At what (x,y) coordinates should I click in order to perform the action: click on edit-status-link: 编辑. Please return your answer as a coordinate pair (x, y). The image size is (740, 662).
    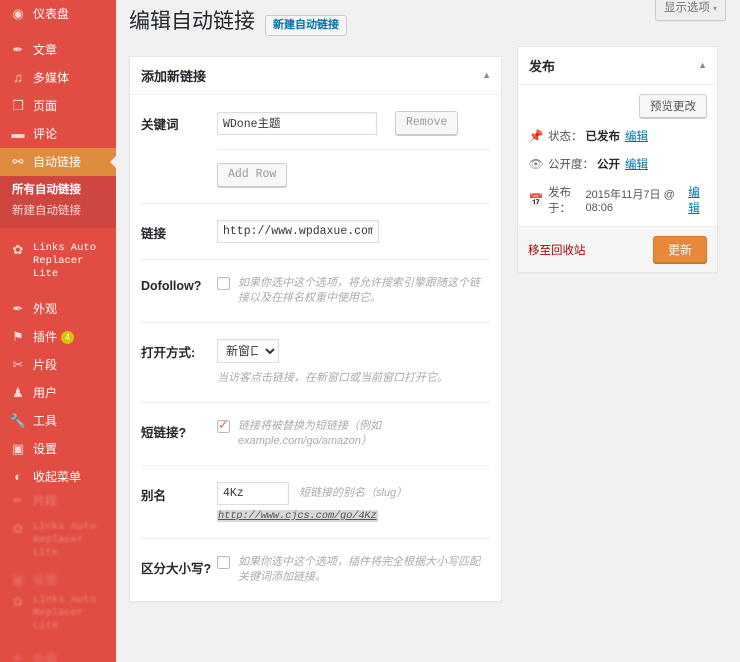
    Looking at the image, I should click on (636, 136).